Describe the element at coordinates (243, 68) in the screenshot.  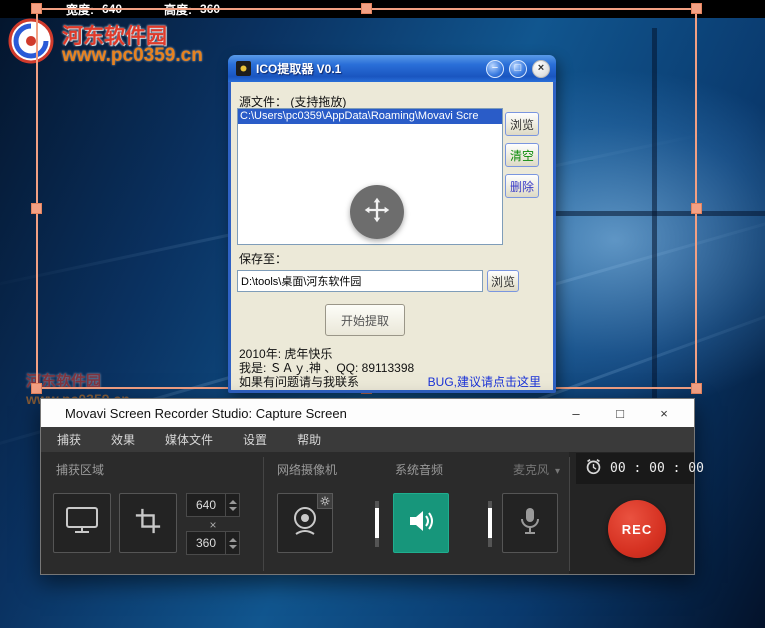
I see `app-icon` at that location.